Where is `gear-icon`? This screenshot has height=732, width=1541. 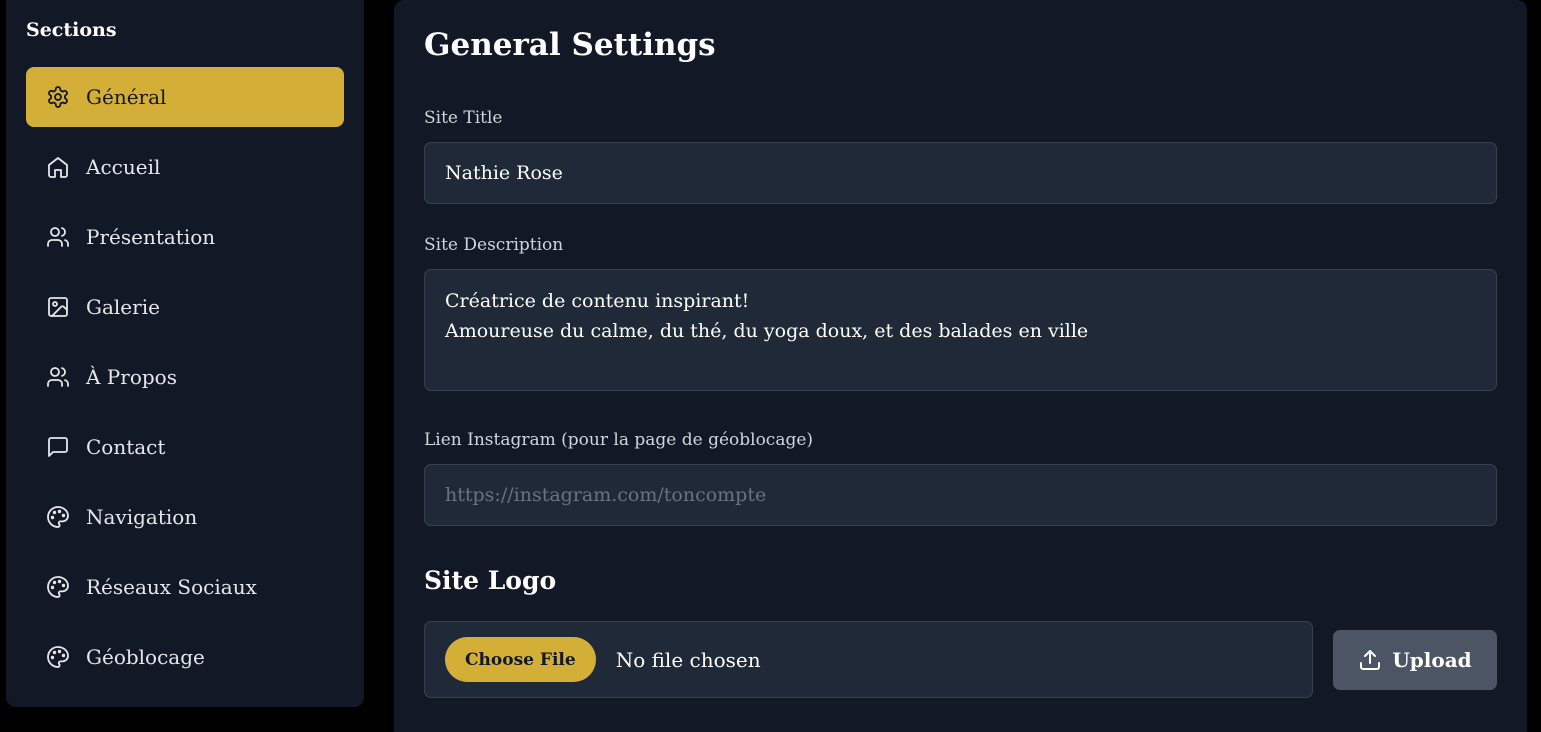 gear-icon is located at coordinates (58, 97).